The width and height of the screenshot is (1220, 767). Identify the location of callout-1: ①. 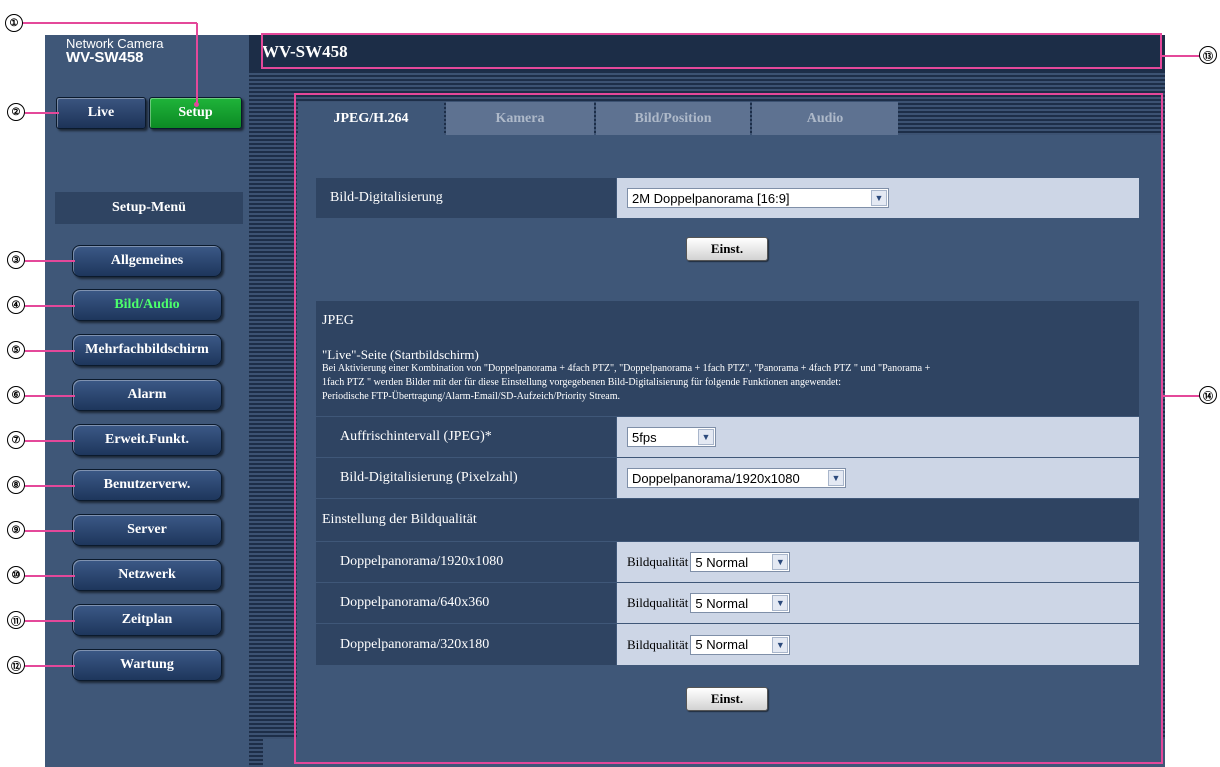
(14, 23).